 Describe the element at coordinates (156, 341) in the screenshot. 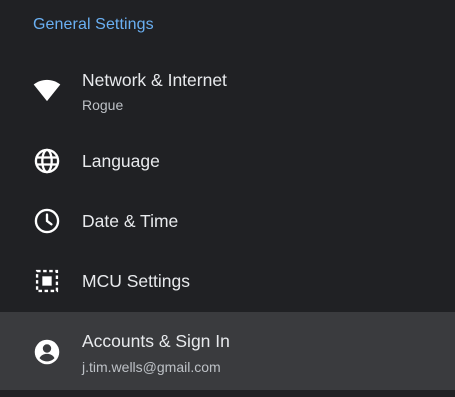

I see `settings-item-label: Accounts & Sign In` at that location.